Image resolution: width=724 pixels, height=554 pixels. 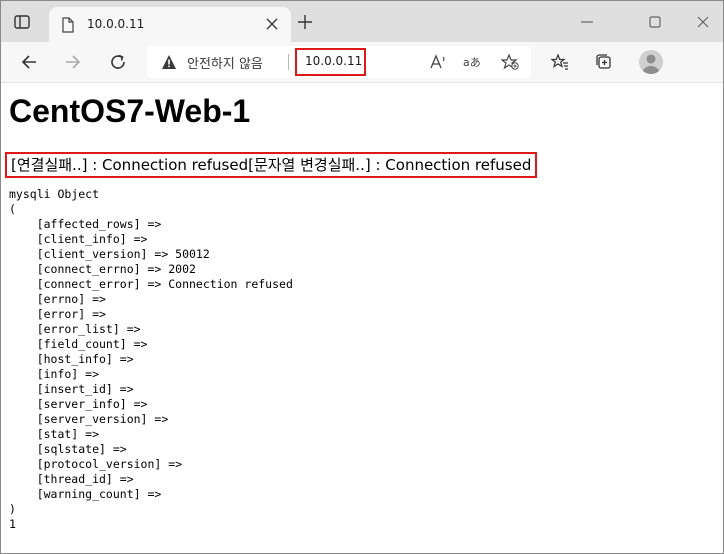 I want to click on dump-line: [stat] =>, so click(x=54, y=434).